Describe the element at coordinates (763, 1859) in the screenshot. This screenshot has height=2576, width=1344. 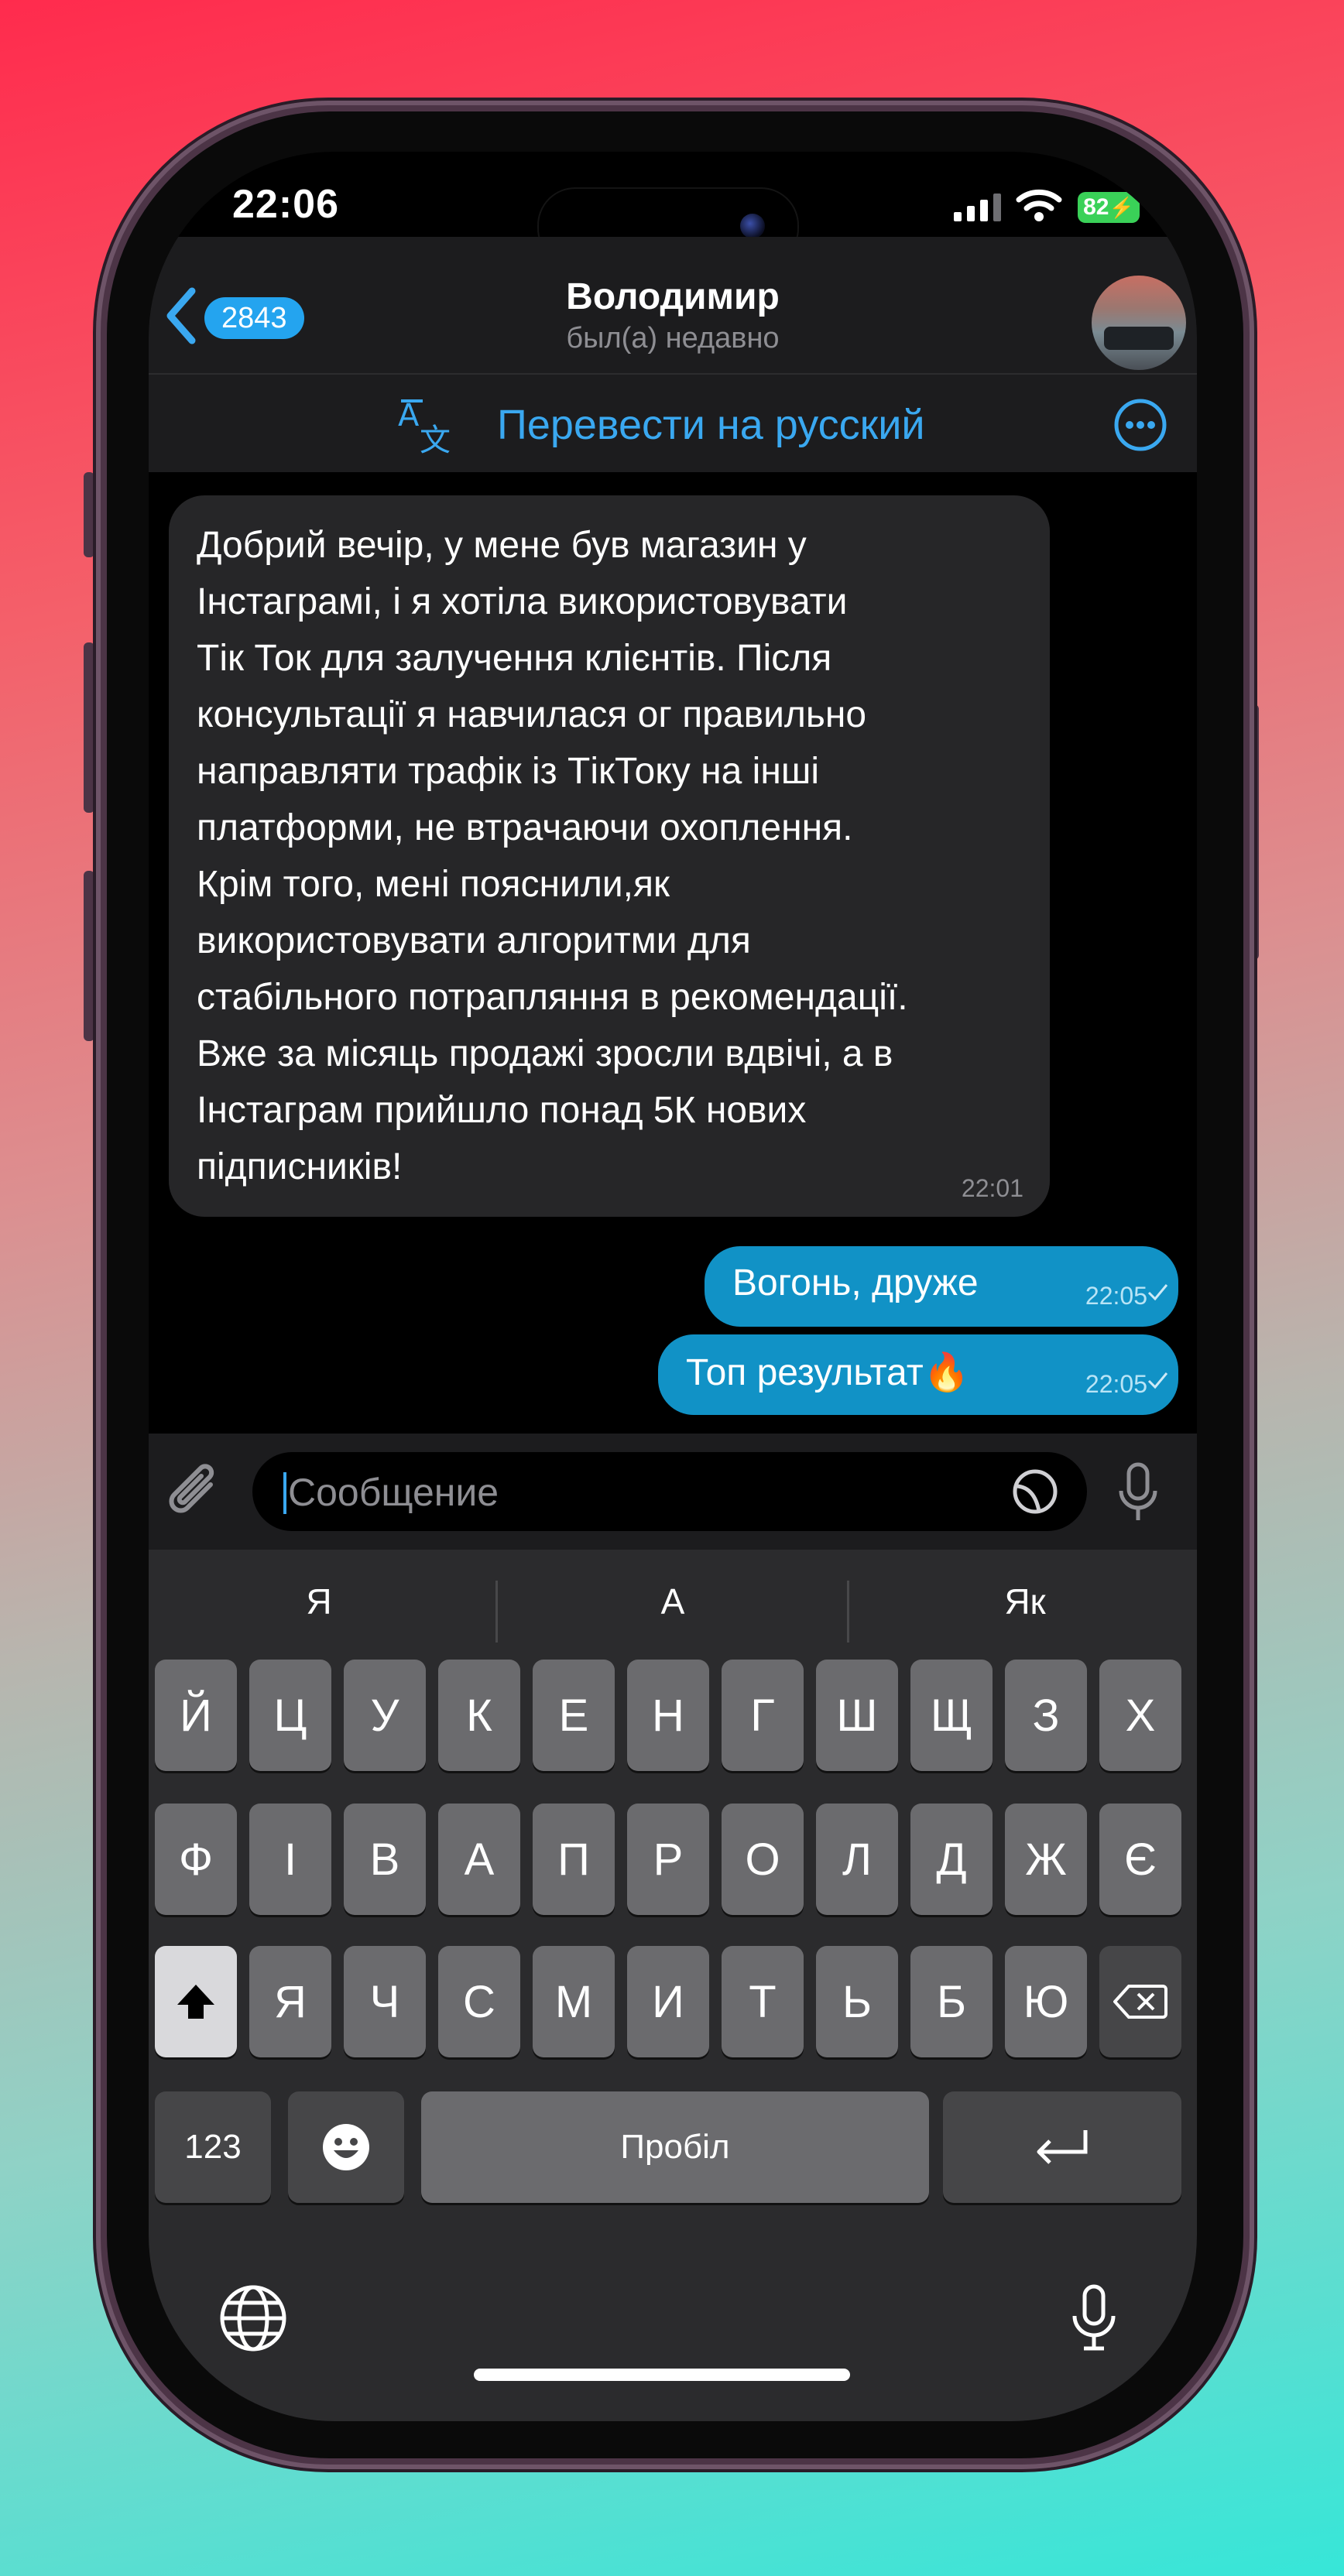
I see `key: О` at that location.